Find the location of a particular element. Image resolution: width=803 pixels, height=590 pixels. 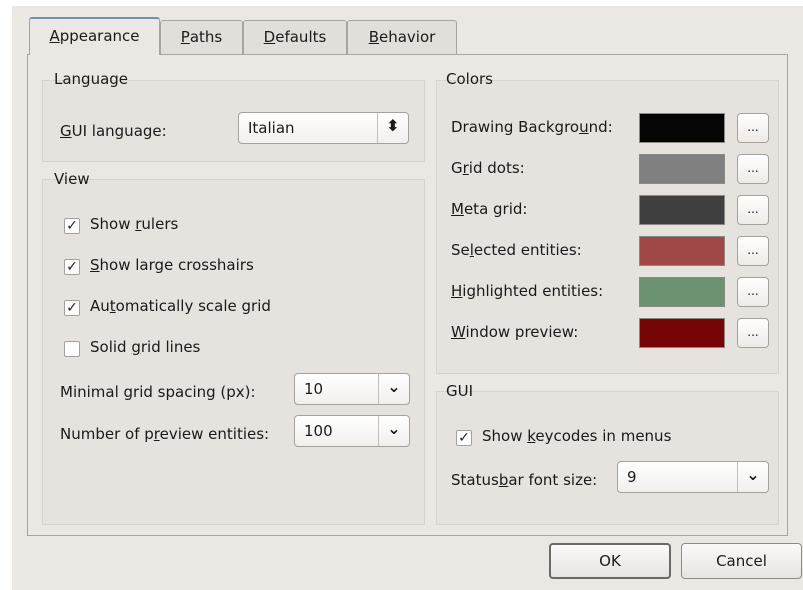

statusbar-font-size-value: 9 is located at coordinates (632, 477).